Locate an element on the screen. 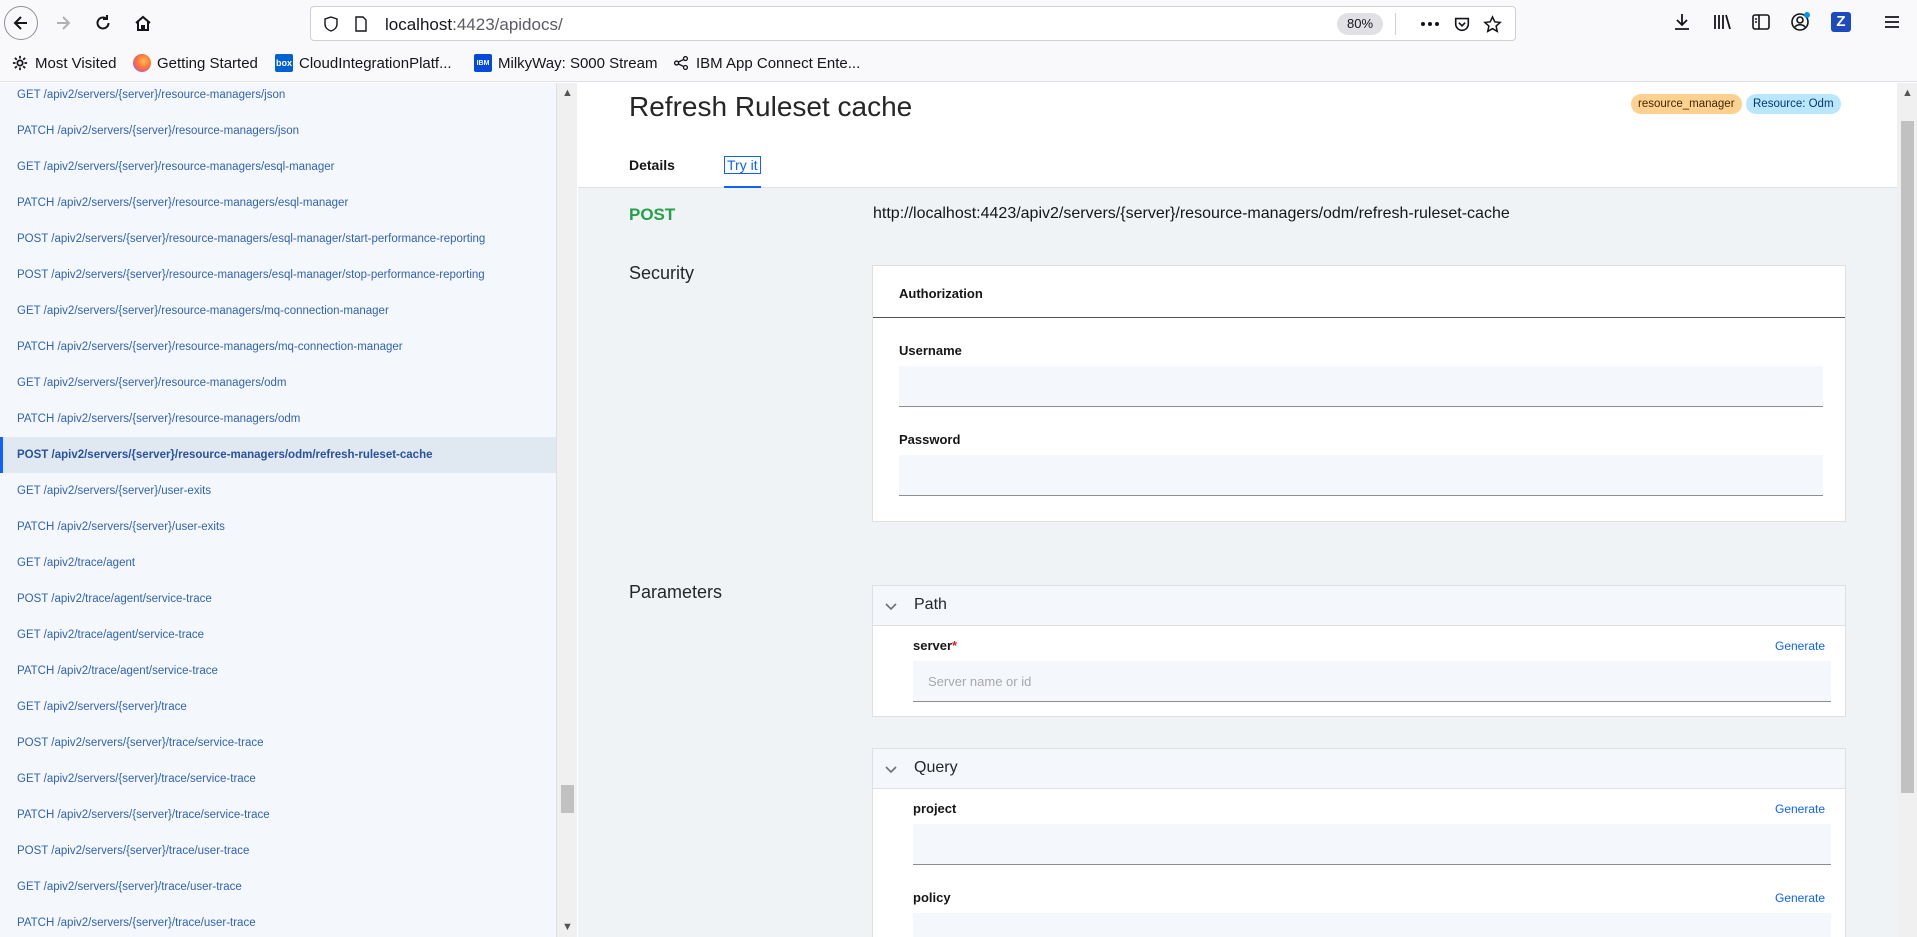  zotero-extension-icon: Z is located at coordinates (1841, 22).